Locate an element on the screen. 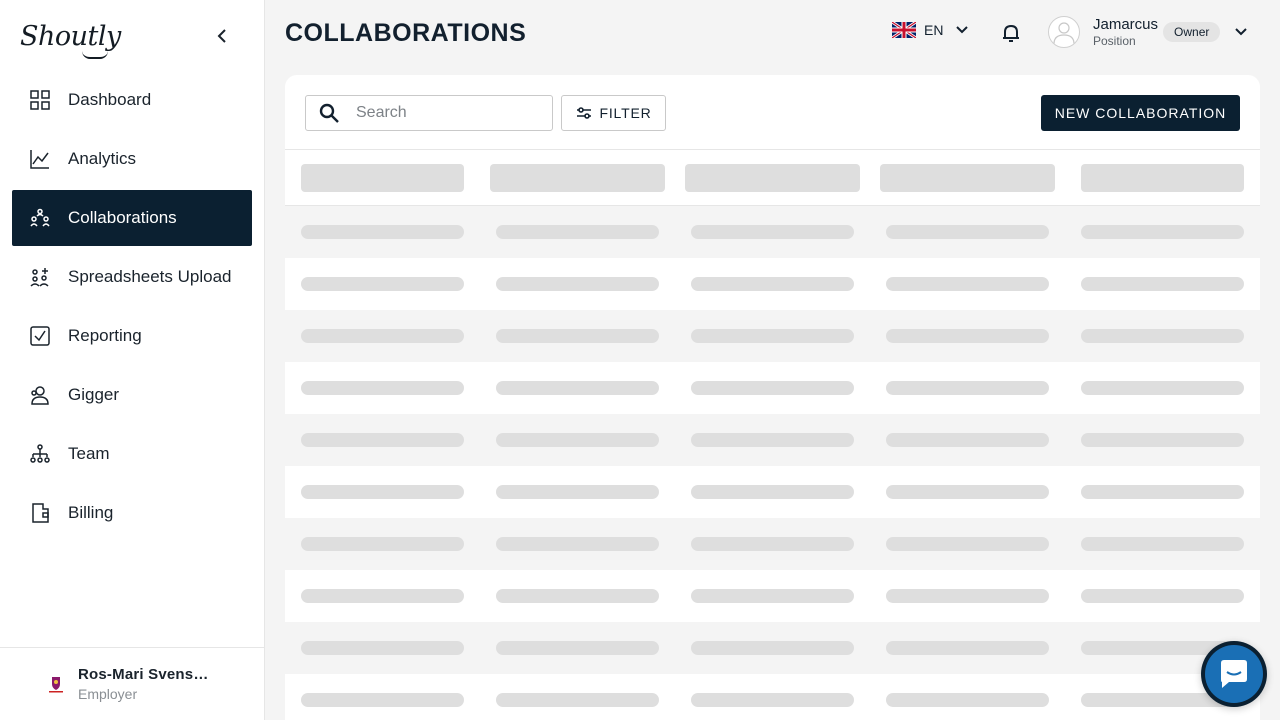  collaborations-icon is located at coordinates (40, 218).